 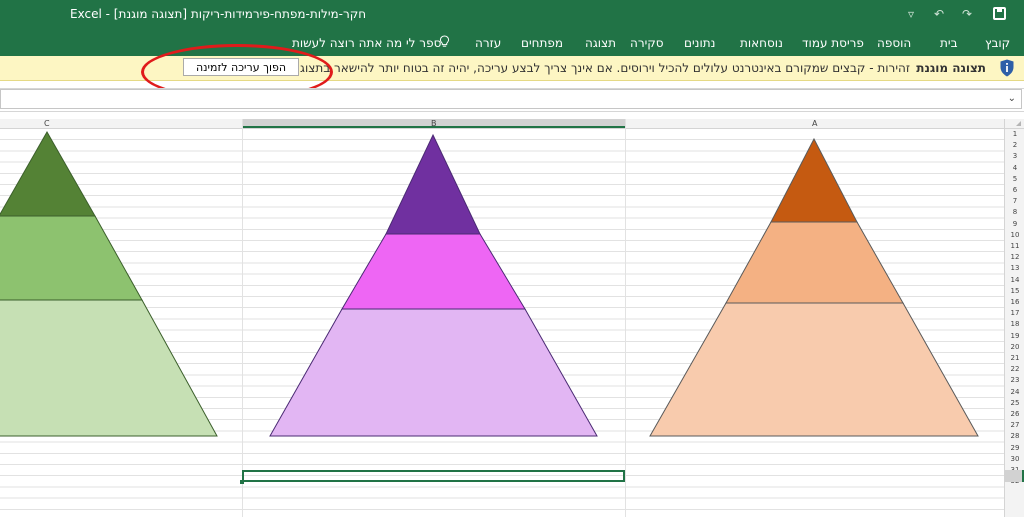 What do you see at coordinates (1014, 476) in the screenshot?
I see `row-header-selected` at bounding box center [1014, 476].